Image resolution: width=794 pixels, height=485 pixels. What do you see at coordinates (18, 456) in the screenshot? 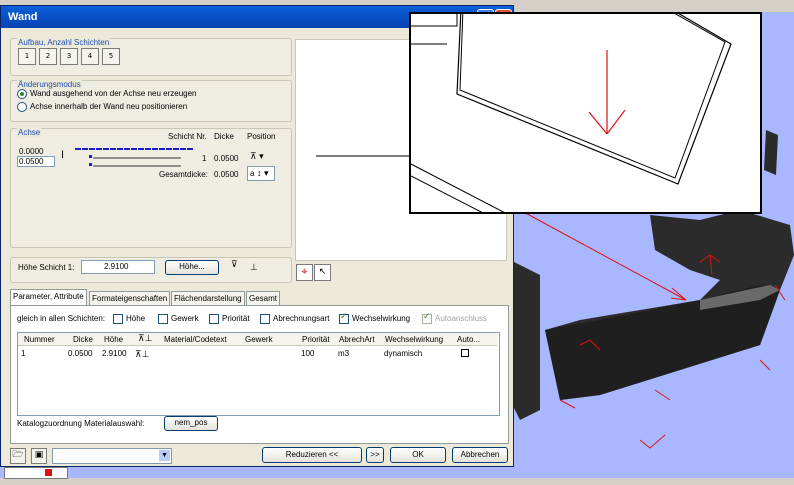
I see `folder-icon: 🗁` at bounding box center [18, 456].